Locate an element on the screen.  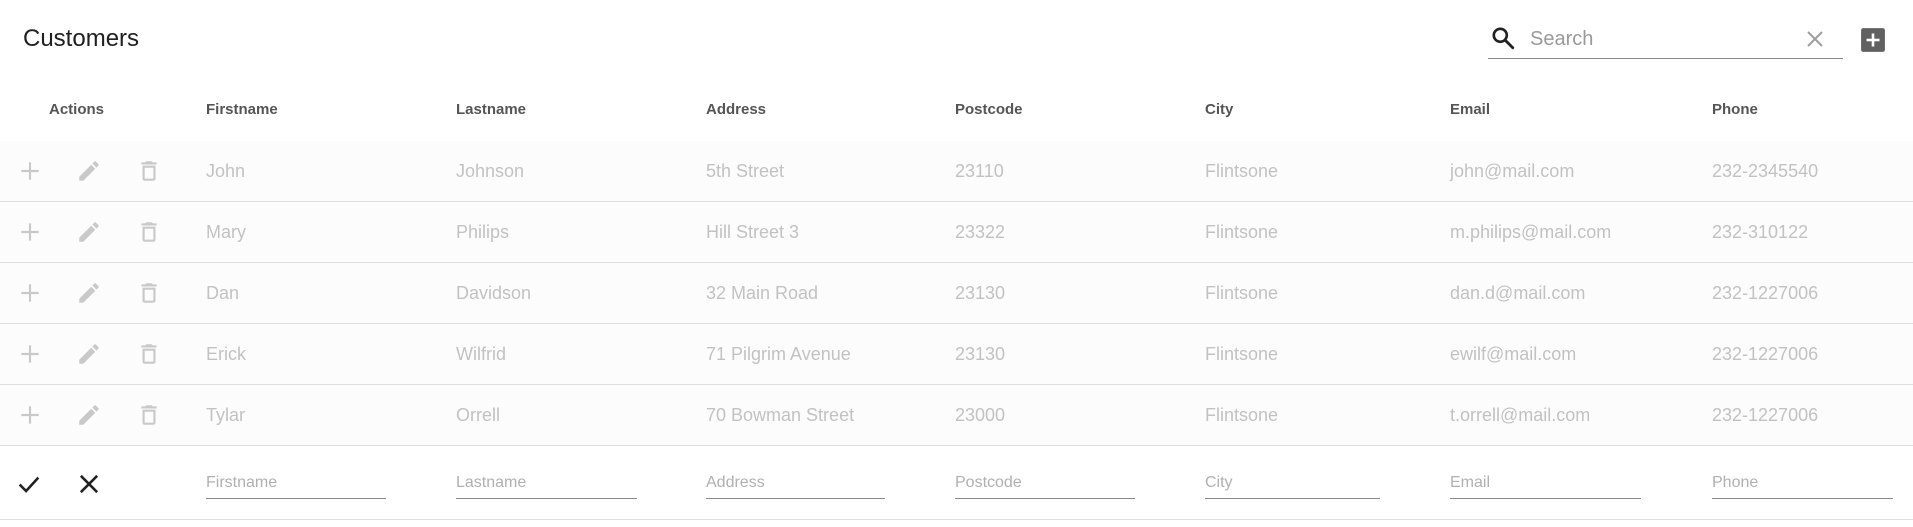
new-row-editor is located at coordinates (956, 484).